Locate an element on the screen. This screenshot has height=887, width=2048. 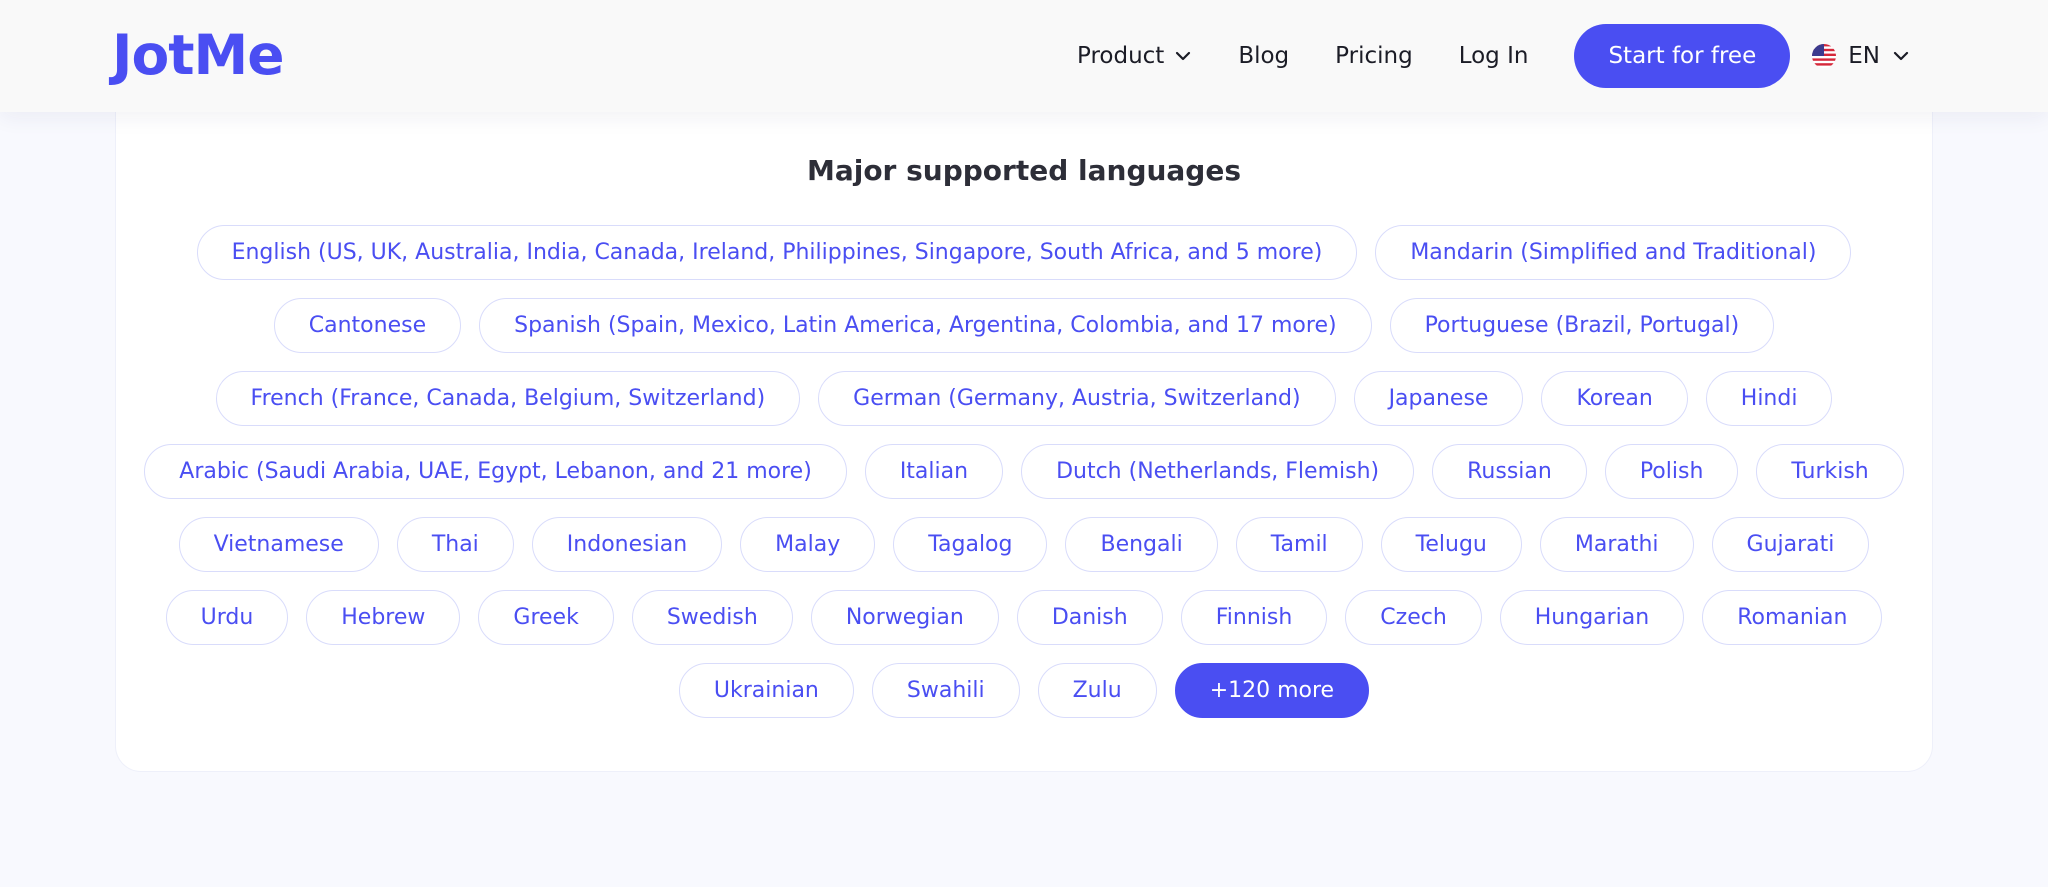
nav-blog: Blog is located at coordinates (1263, 56).